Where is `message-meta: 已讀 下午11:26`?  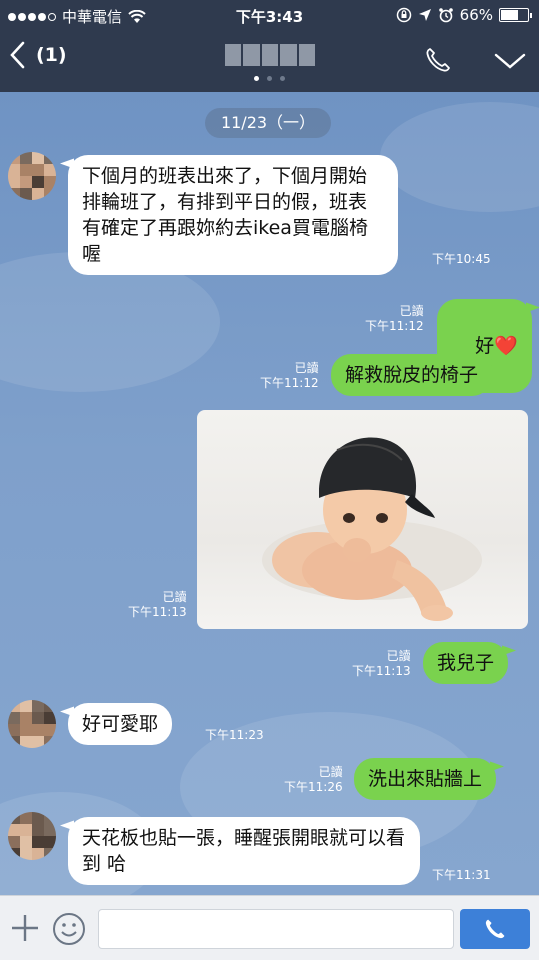
message-meta: 已讀 下午11:26 is located at coordinates (313, 780).